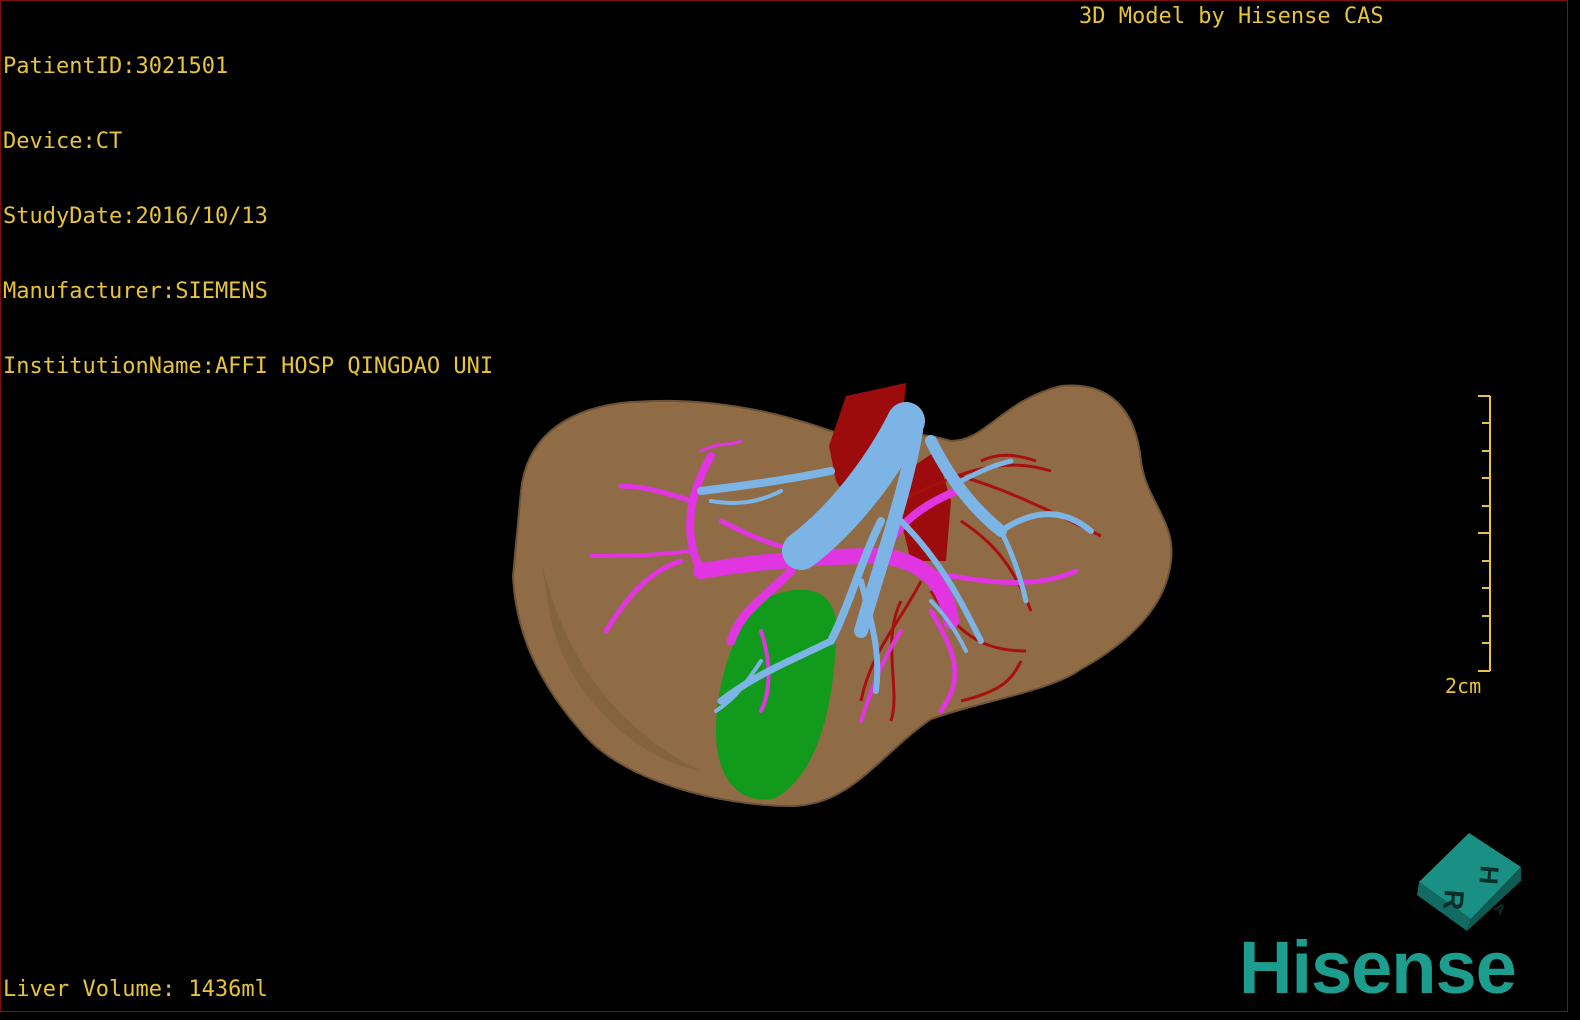 The width and height of the screenshot is (1580, 1020). I want to click on scale-bar, so click(1484, 533).